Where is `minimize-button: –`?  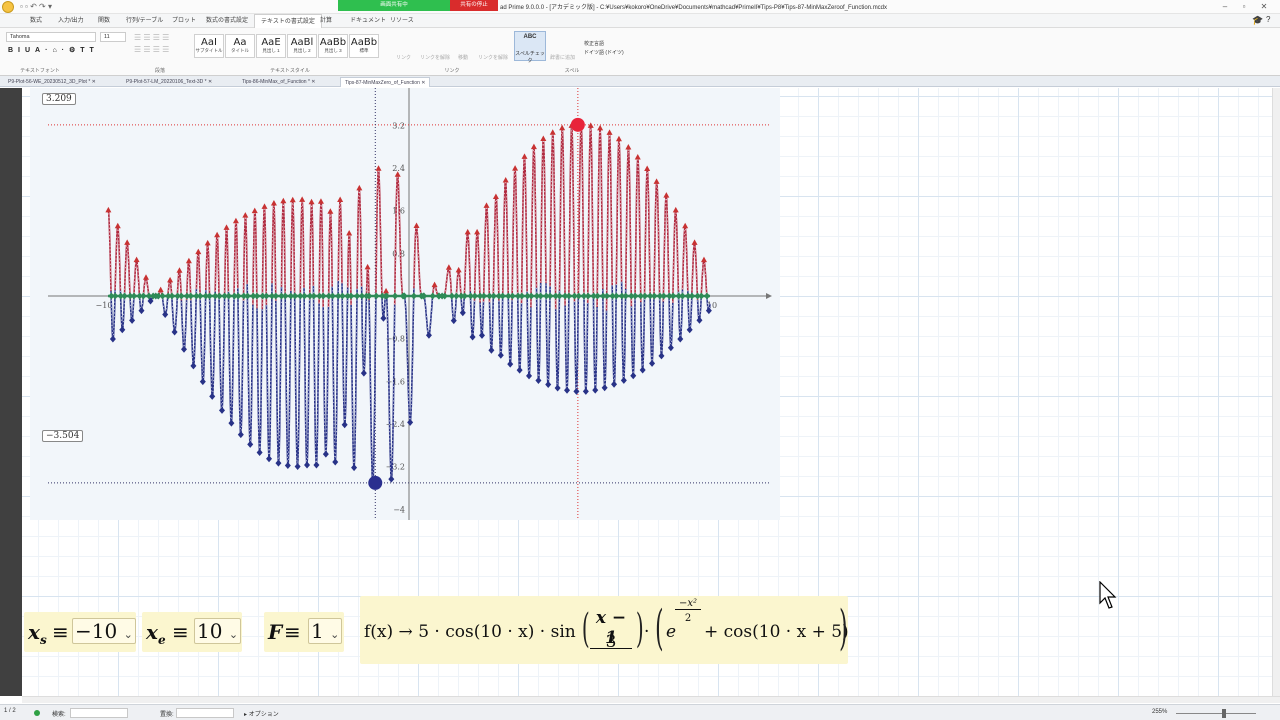
minimize-button: – is located at coordinates (1225, 7).